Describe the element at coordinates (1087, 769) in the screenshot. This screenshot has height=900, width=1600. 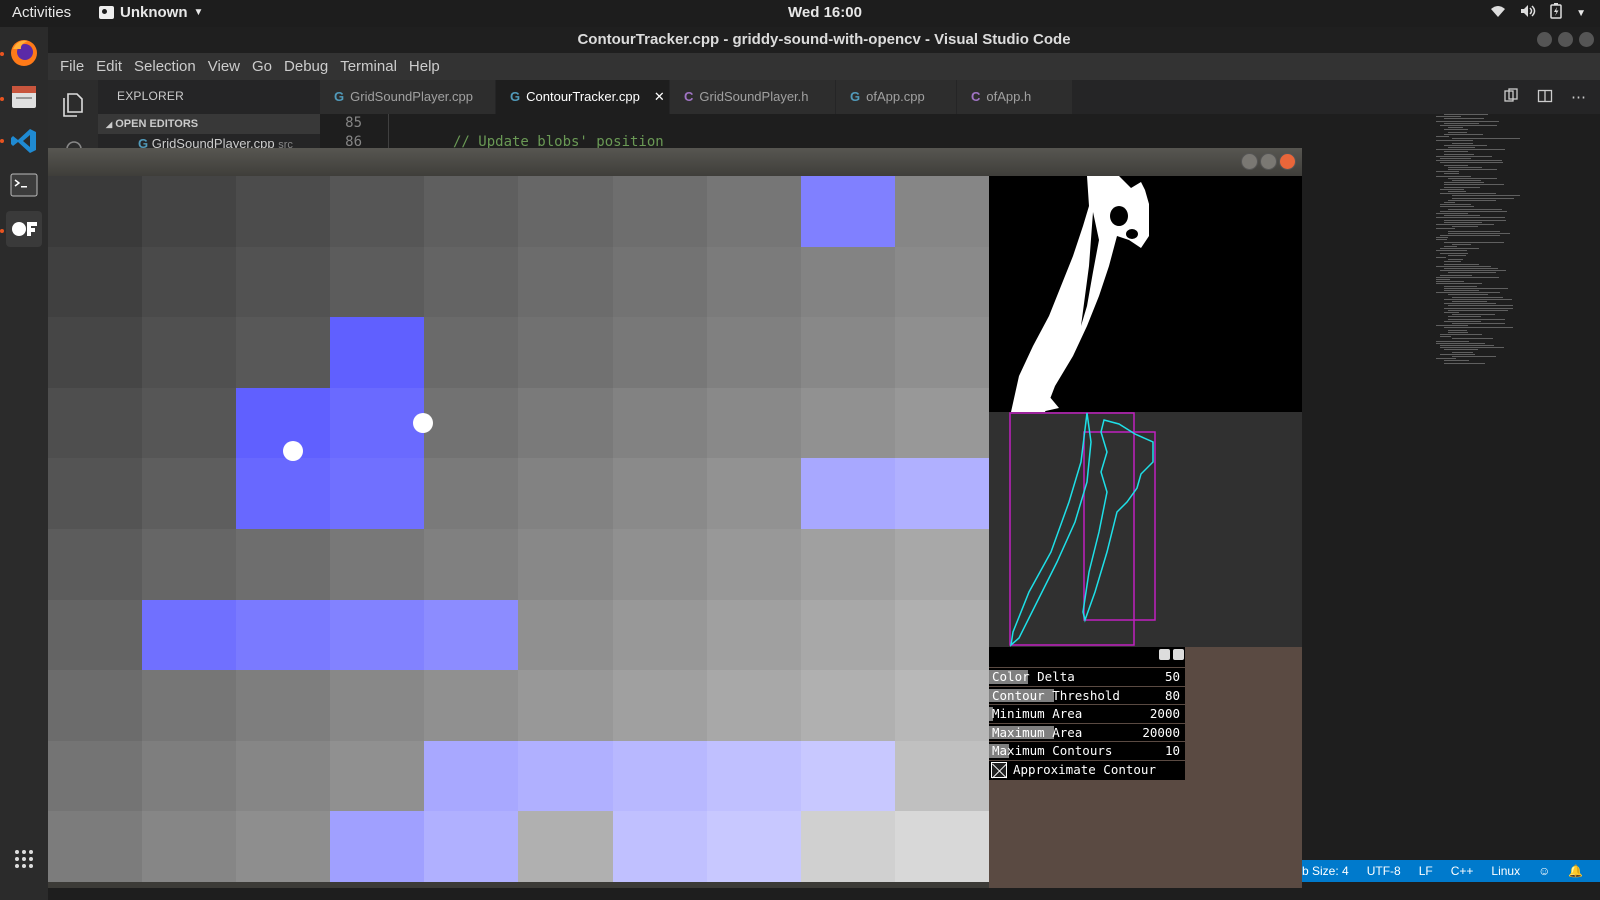
I see `approximate-contour-toggle: Approximate Contour` at that location.